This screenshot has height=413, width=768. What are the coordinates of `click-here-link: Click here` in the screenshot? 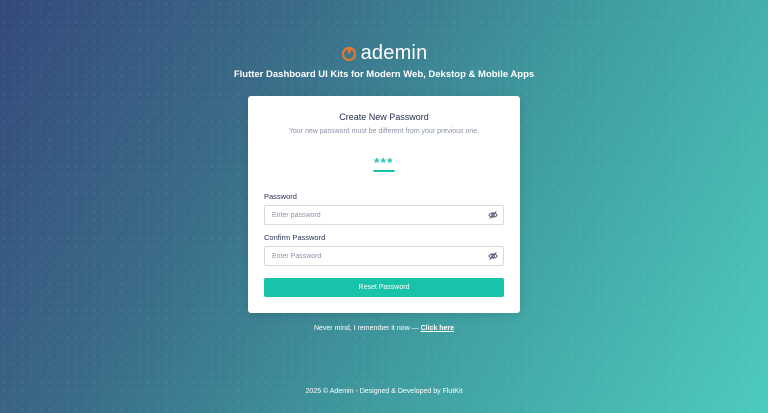 It's located at (437, 328).